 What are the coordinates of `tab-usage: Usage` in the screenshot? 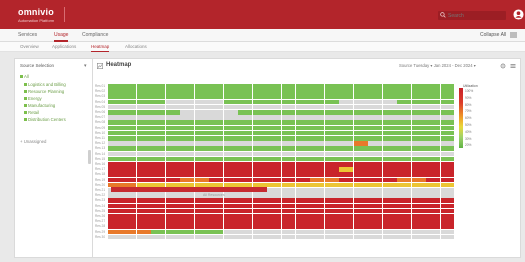 It's located at (61, 35).